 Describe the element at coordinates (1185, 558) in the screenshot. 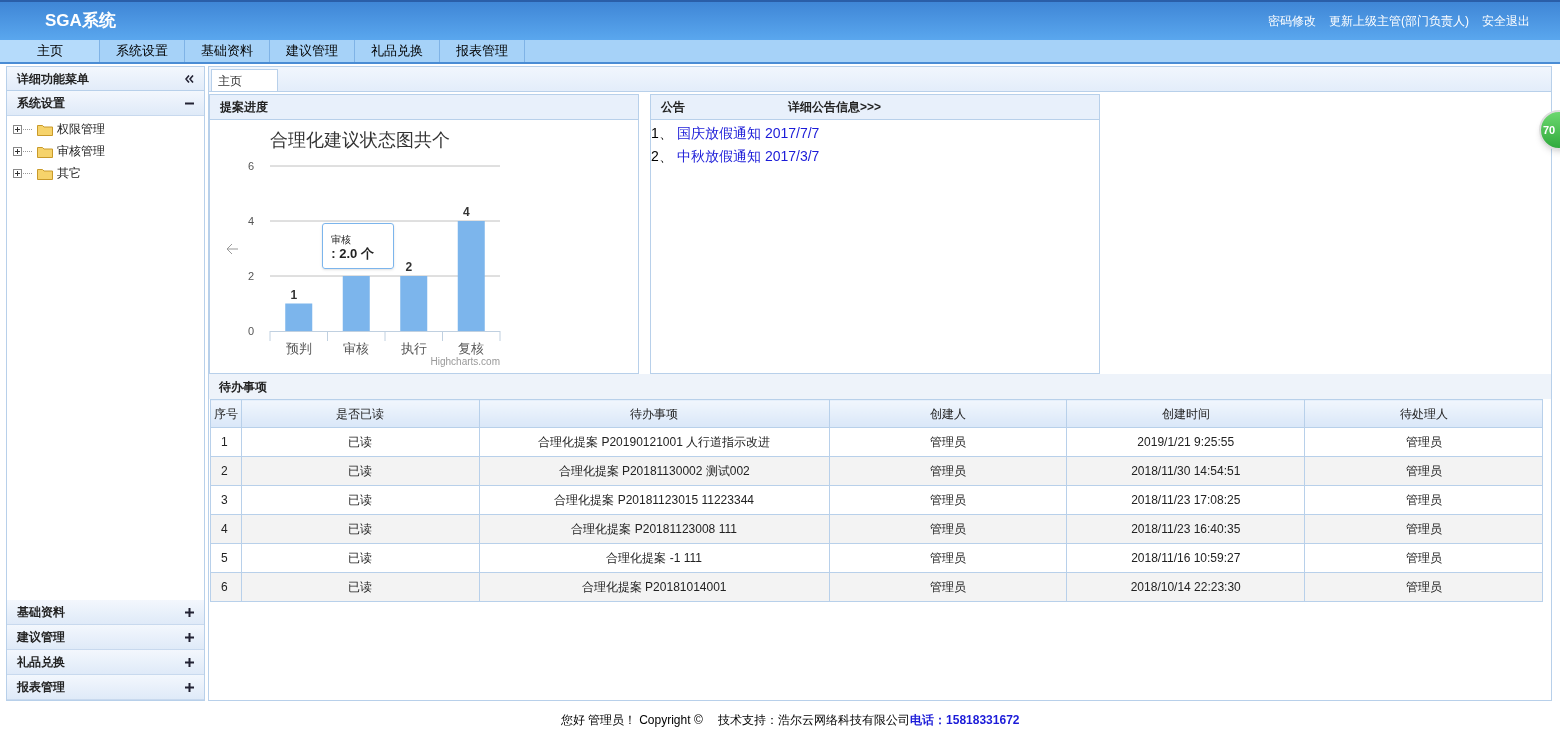

I see `table-cell: 2018/11/16 10:59:27` at that location.